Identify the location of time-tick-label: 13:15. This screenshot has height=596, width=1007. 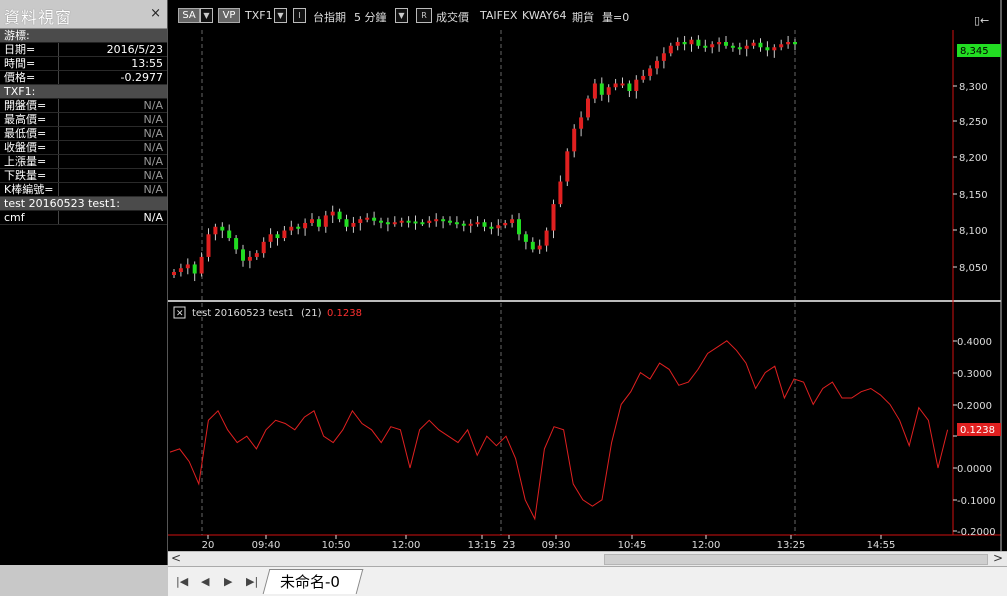
(482, 545).